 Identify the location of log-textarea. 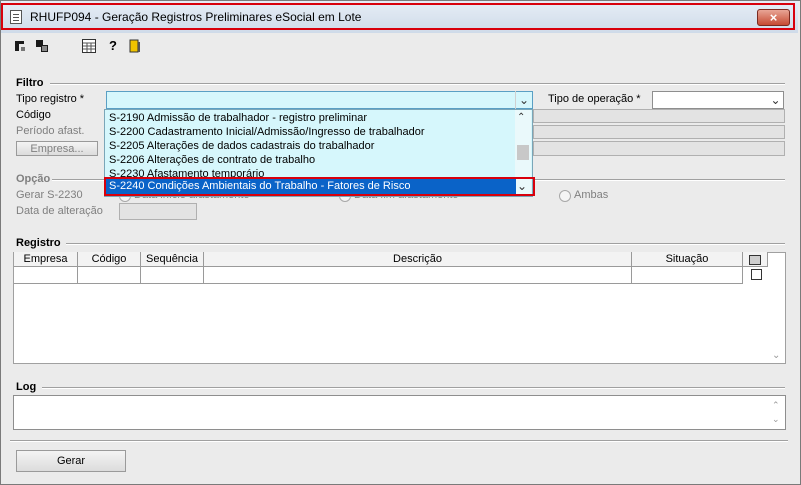
(399, 412).